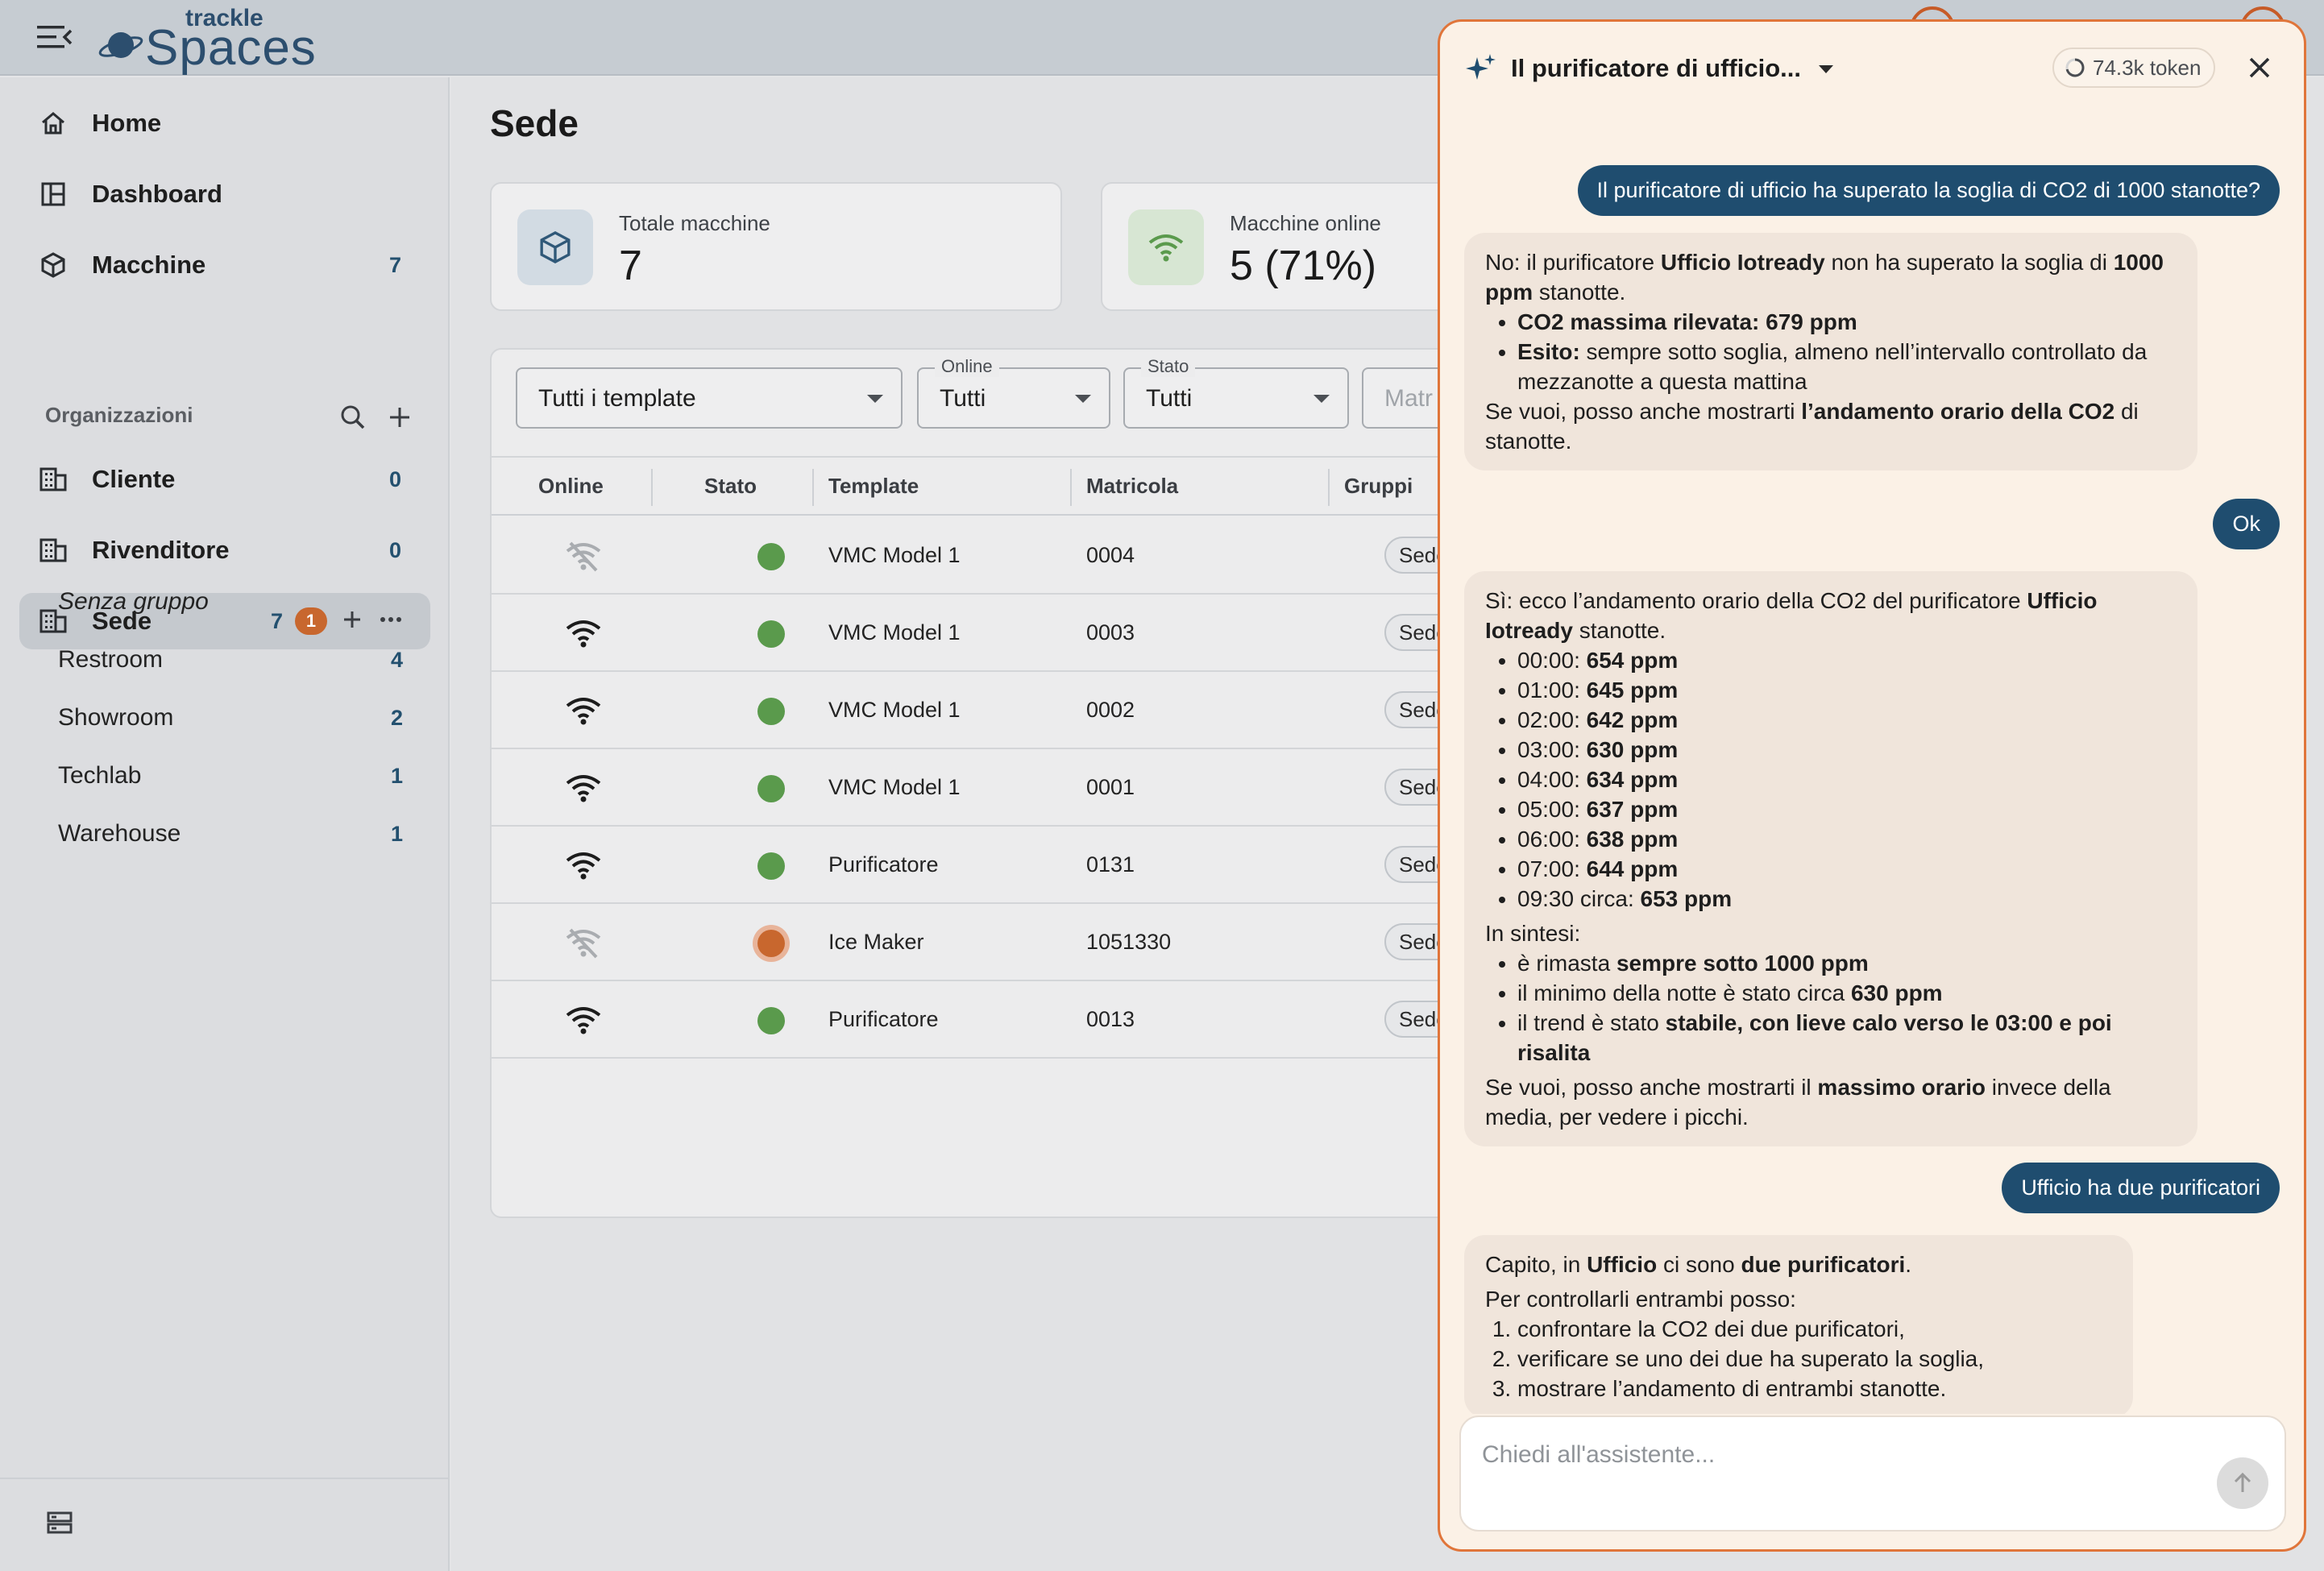 The height and width of the screenshot is (1571, 2324). What do you see at coordinates (1623, 1264) in the screenshot?
I see `text: Ufficio` at bounding box center [1623, 1264].